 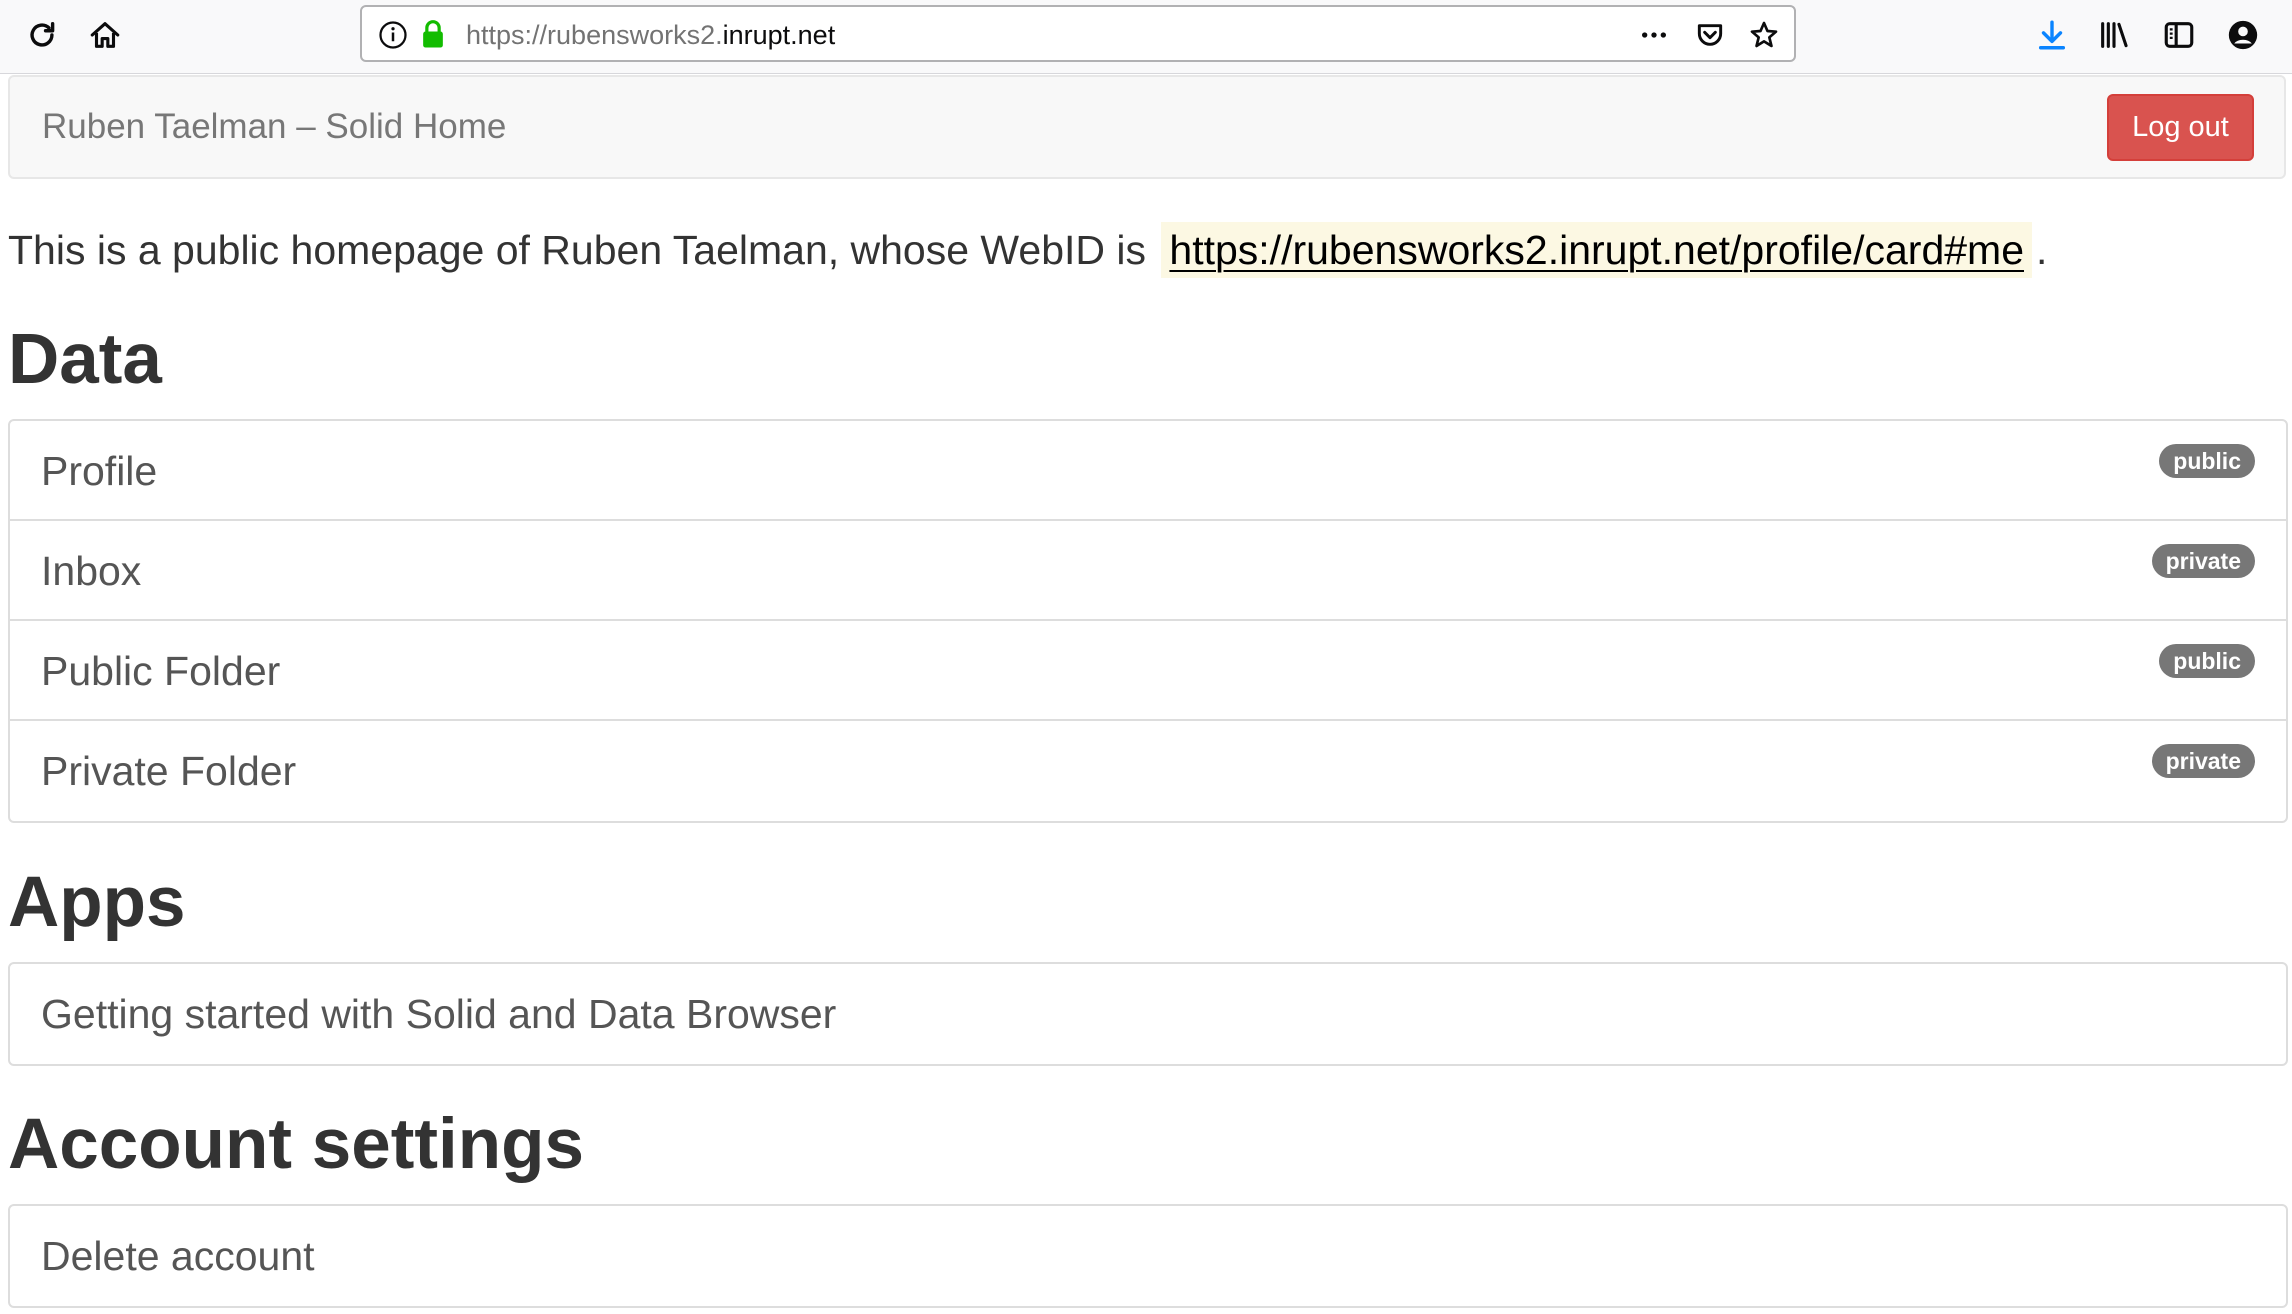 What do you see at coordinates (2052, 35) in the screenshot?
I see `download-icon` at bounding box center [2052, 35].